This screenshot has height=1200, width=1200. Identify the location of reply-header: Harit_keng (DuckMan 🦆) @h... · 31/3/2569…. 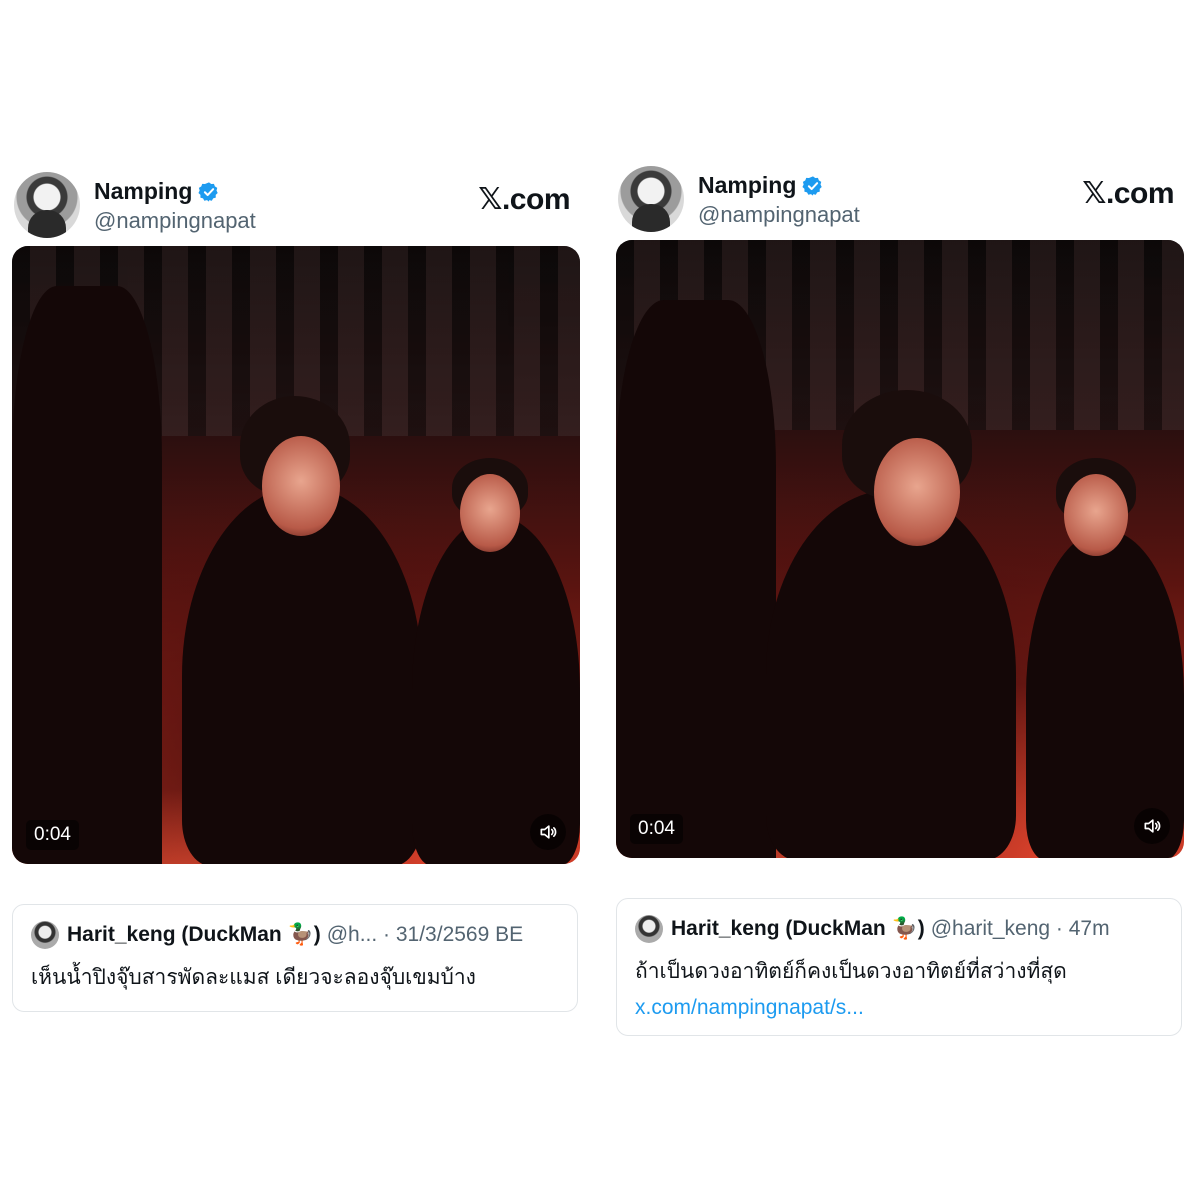
(295, 935).